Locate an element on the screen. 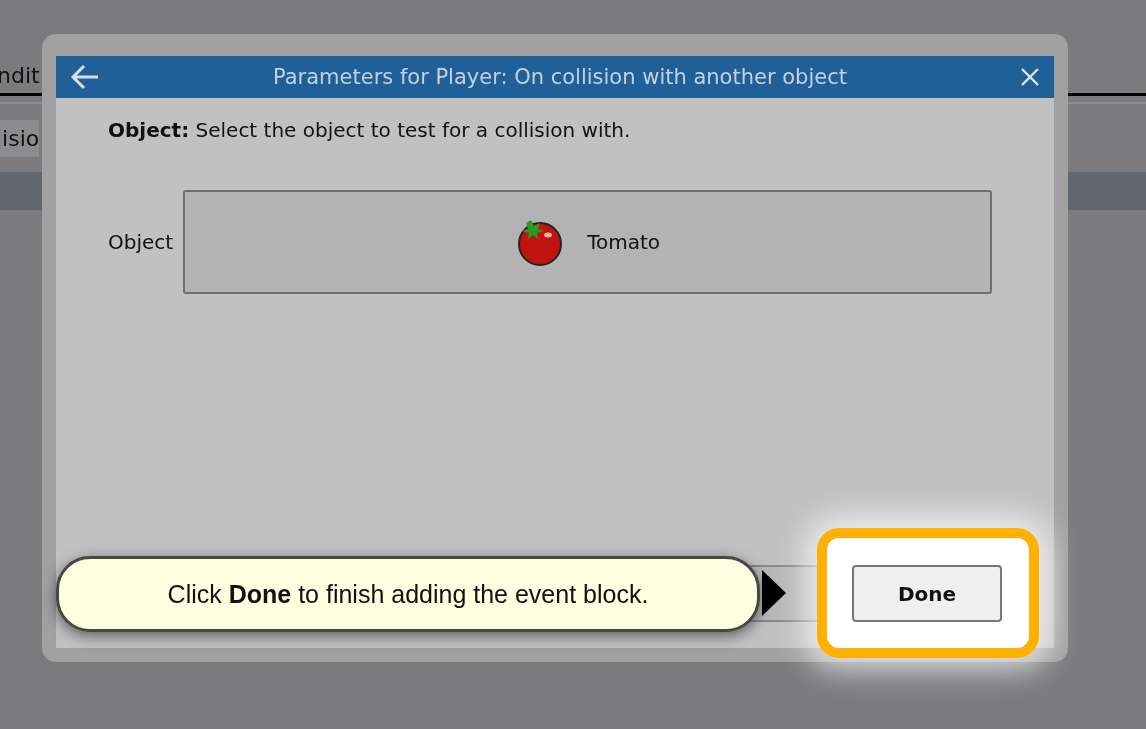  object-picker: Tomato is located at coordinates (588, 242).